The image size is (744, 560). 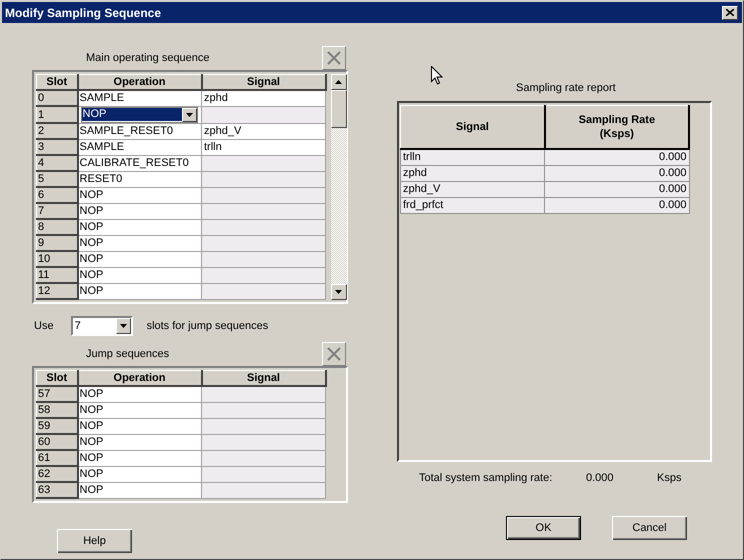 What do you see at coordinates (649, 528) in the screenshot?
I see `dialog-button: Cancel` at bounding box center [649, 528].